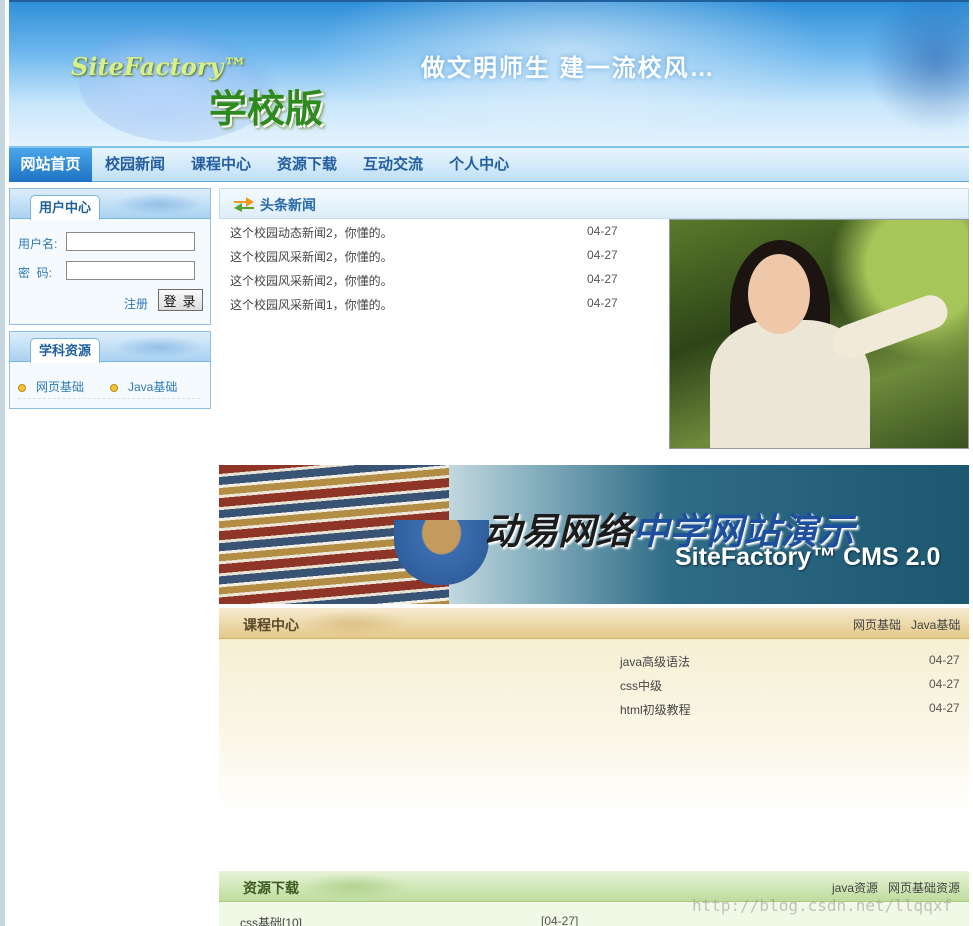 The height and width of the screenshot is (926, 973). What do you see at coordinates (2, 463) in the screenshot?
I see `left-rail` at bounding box center [2, 463].